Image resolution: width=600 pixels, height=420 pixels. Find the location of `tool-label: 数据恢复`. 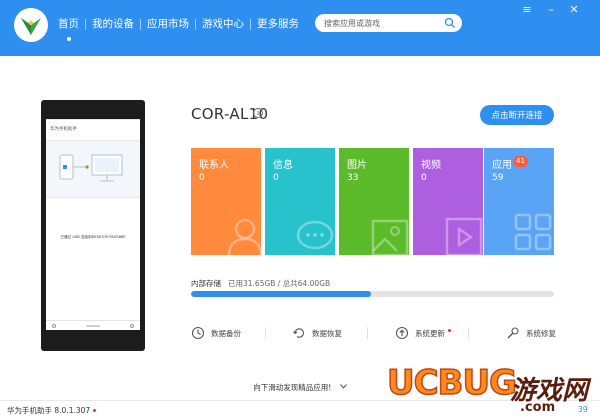

tool-label: 数据恢复 is located at coordinates (327, 333).